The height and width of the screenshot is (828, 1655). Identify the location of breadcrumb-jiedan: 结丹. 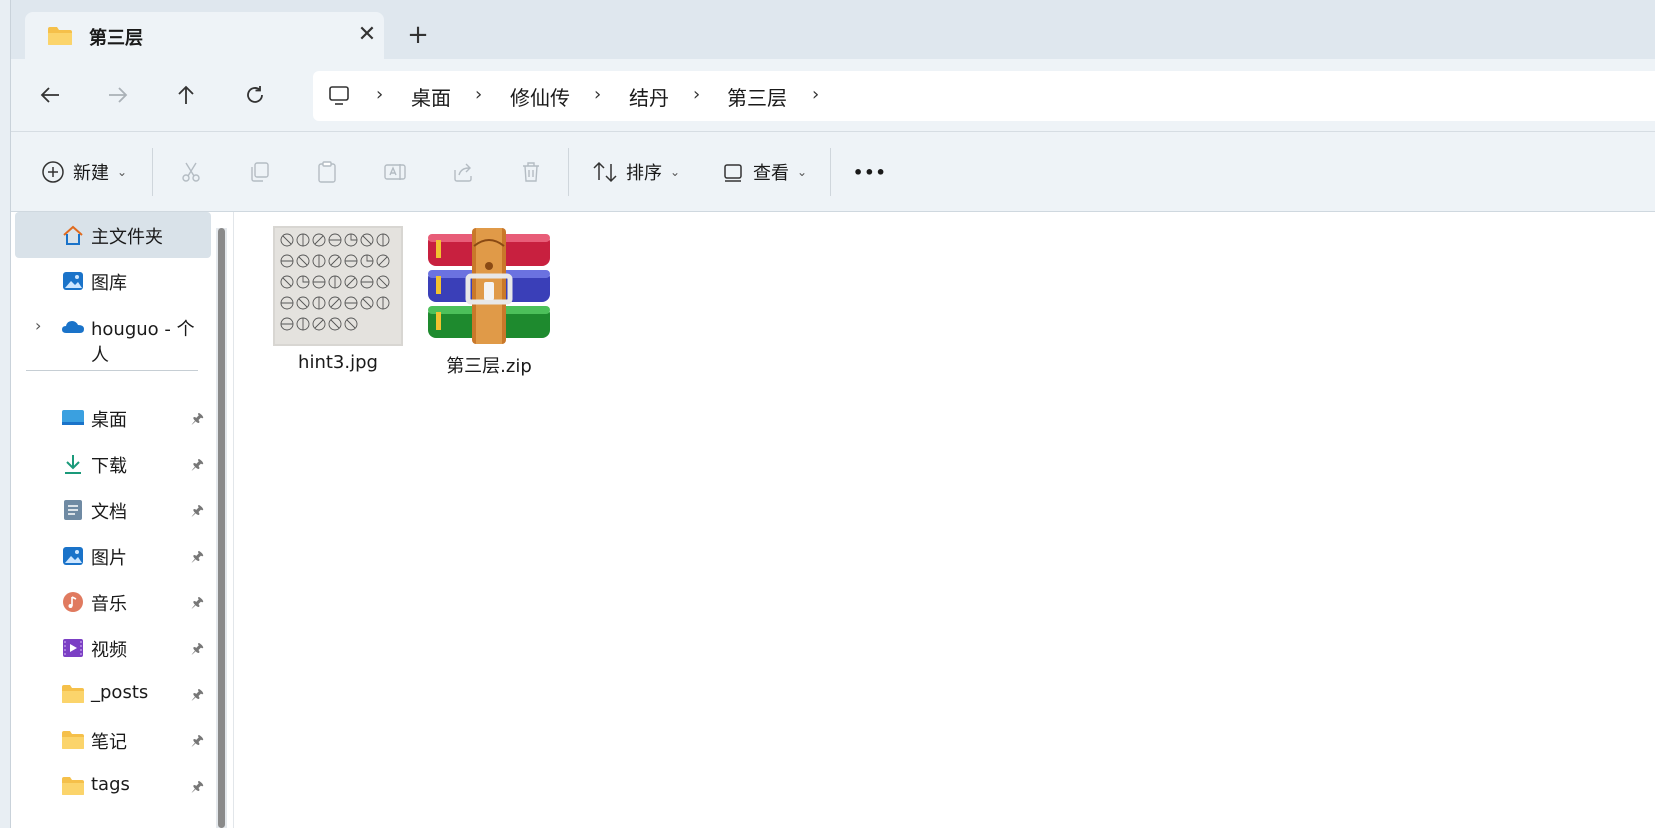
(649, 96).